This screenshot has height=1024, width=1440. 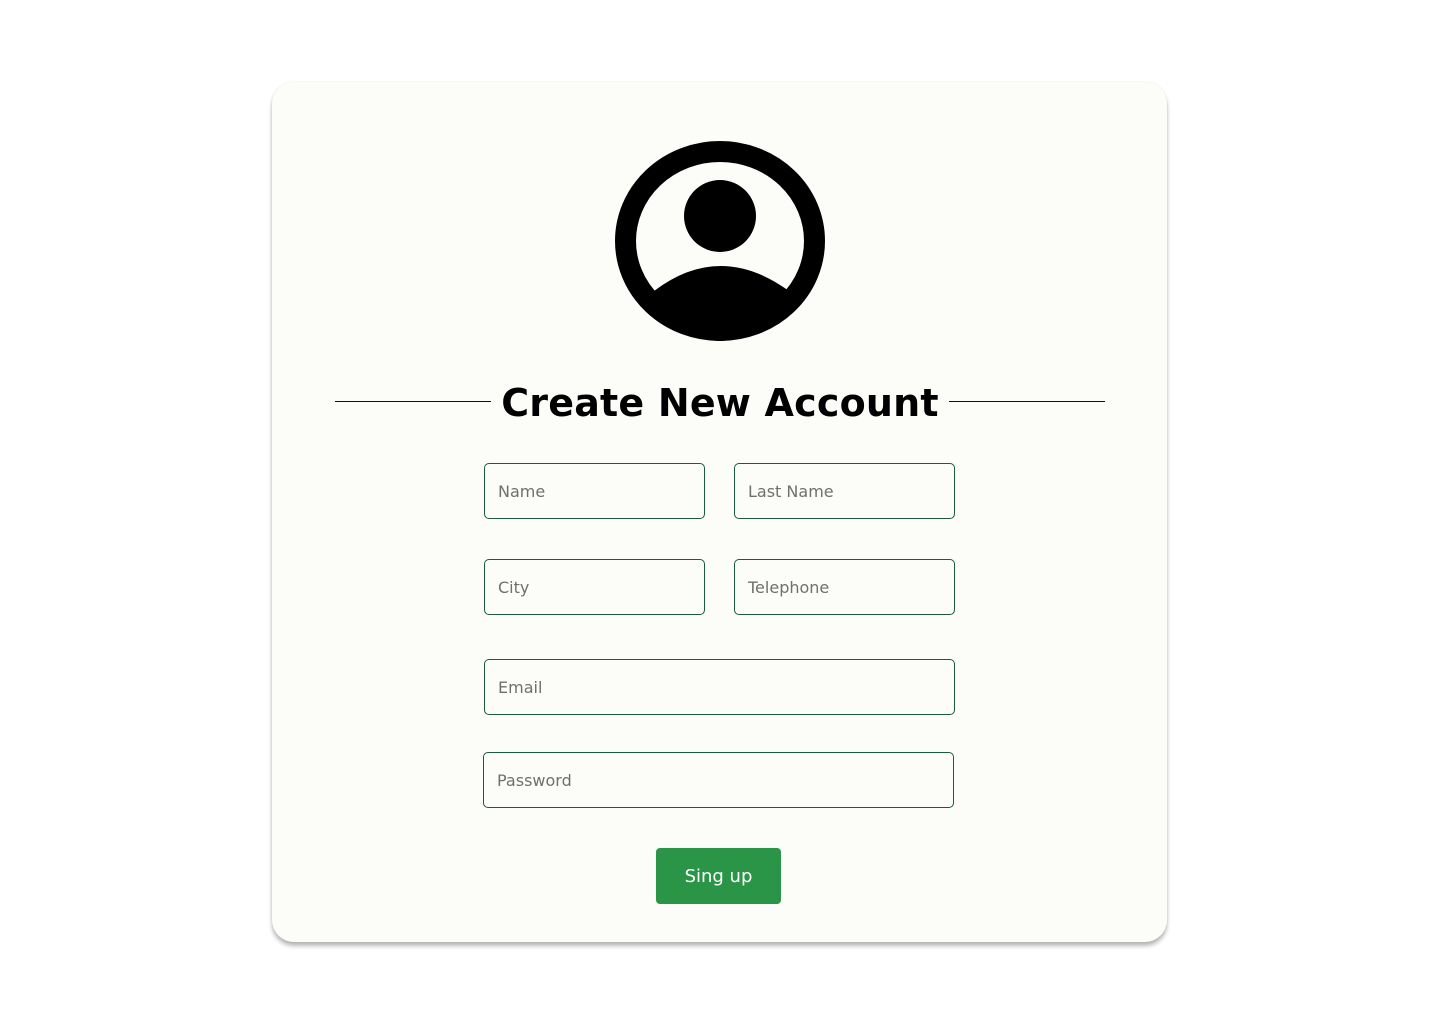 What do you see at coordinates (718, 876) in the screenshot?
I see `signup-button: Sing up` at bounding box center [718, 876].